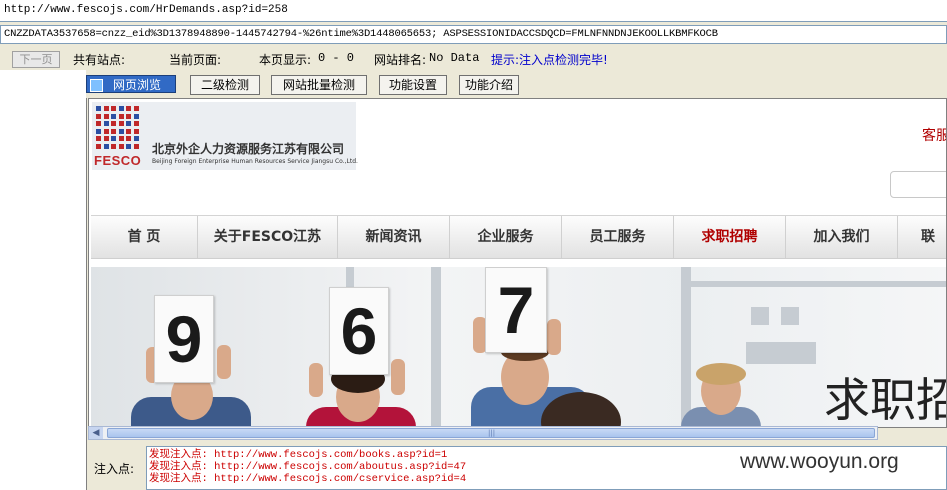 This screenshot has width=947, height=490. What do you see at coordinates (721, 374) in the screenshot?
I see `person-hair` at bounding box center [721, 374].